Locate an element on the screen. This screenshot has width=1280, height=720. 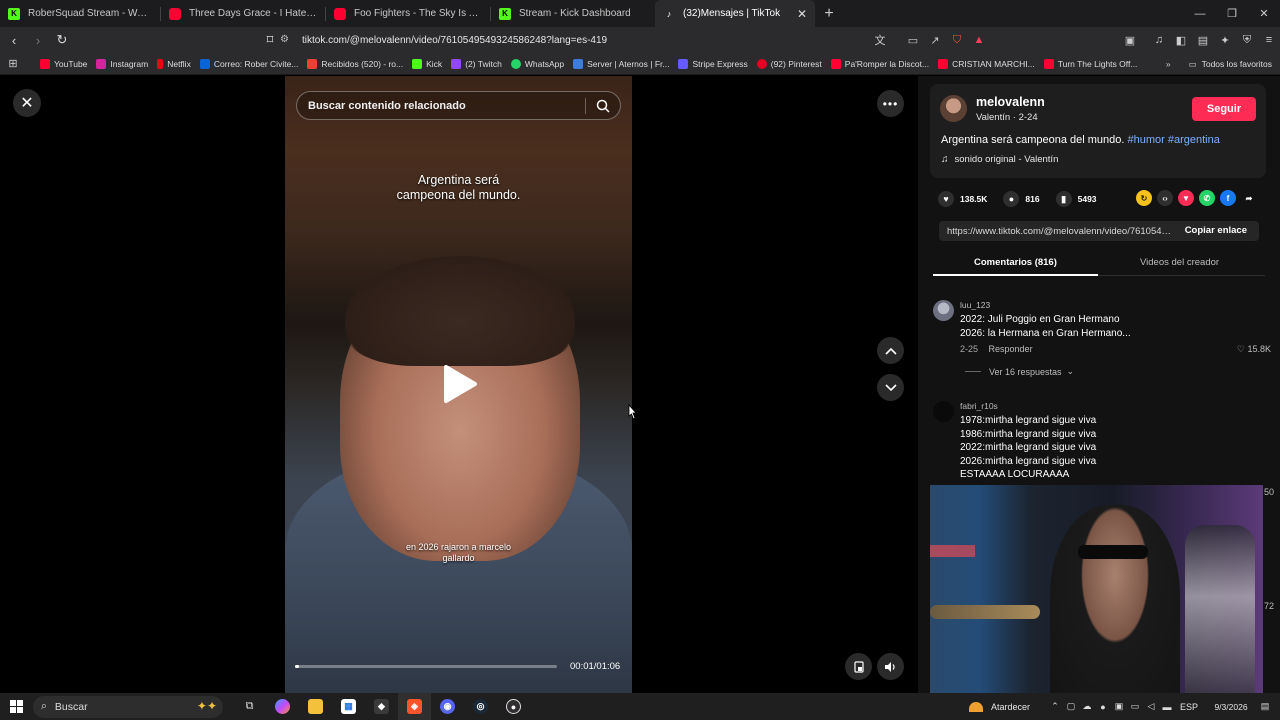
taskbar-search: ⌕ Buscar ✦✦ is located at coordinates (128, 706).